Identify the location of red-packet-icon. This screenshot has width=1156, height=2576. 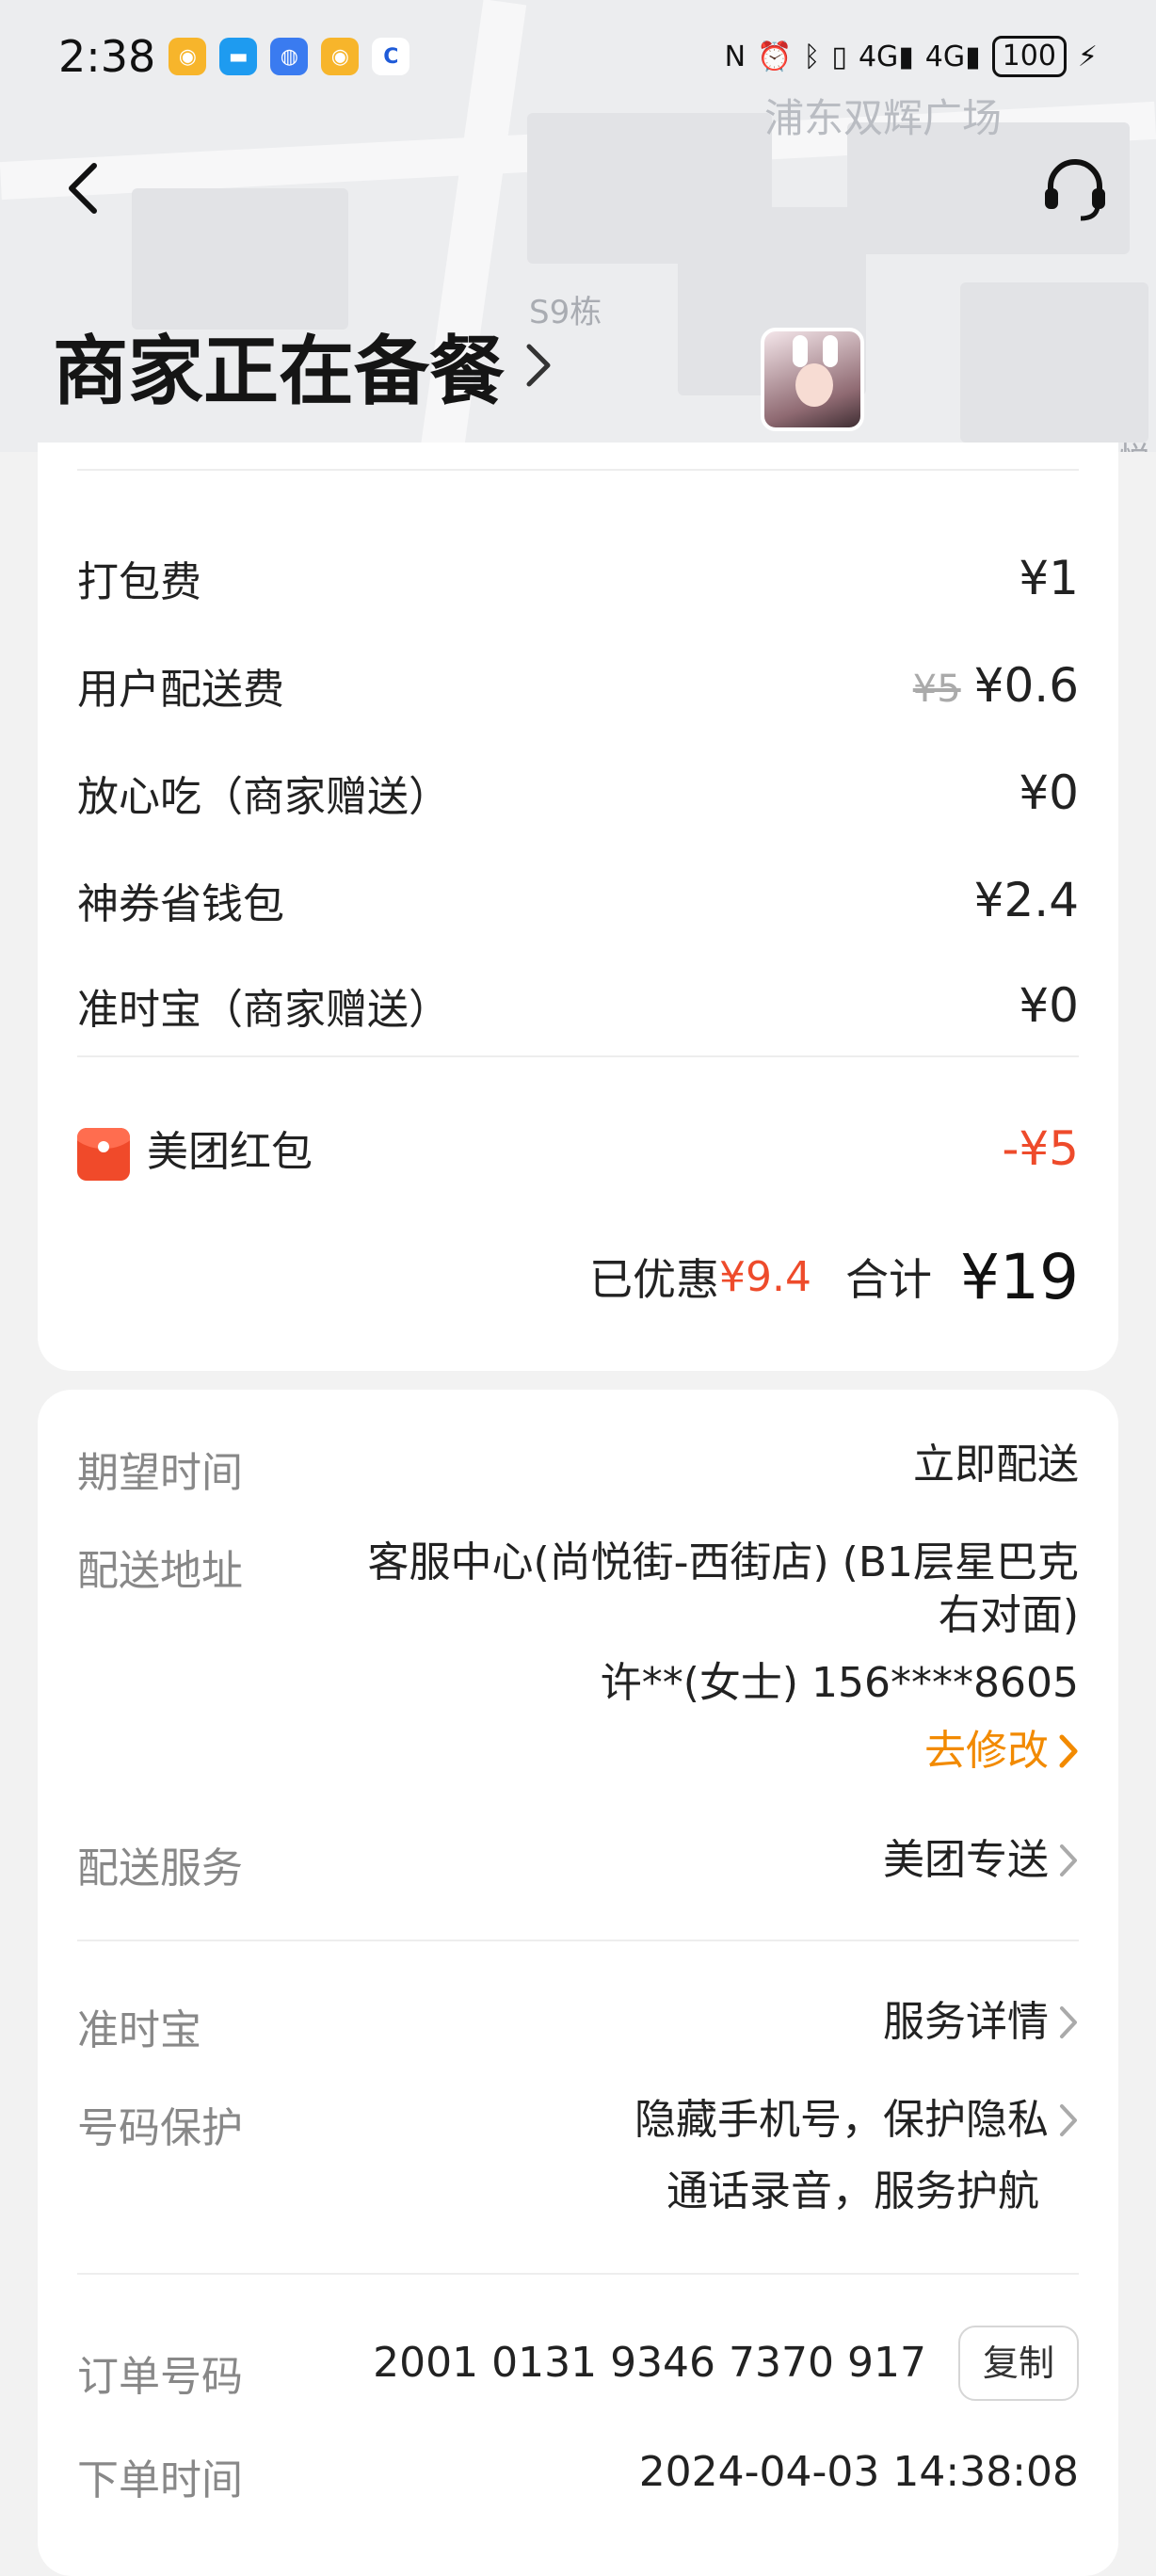
(104, 1154).